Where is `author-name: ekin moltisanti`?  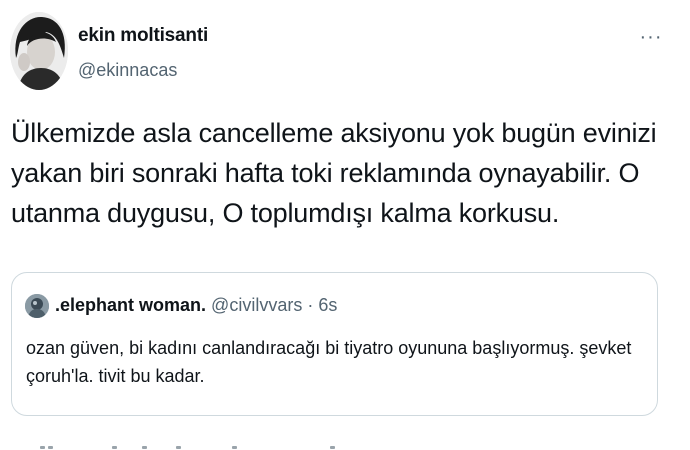 author-name: ekin moltisanti is located at coordinates (143, 36).